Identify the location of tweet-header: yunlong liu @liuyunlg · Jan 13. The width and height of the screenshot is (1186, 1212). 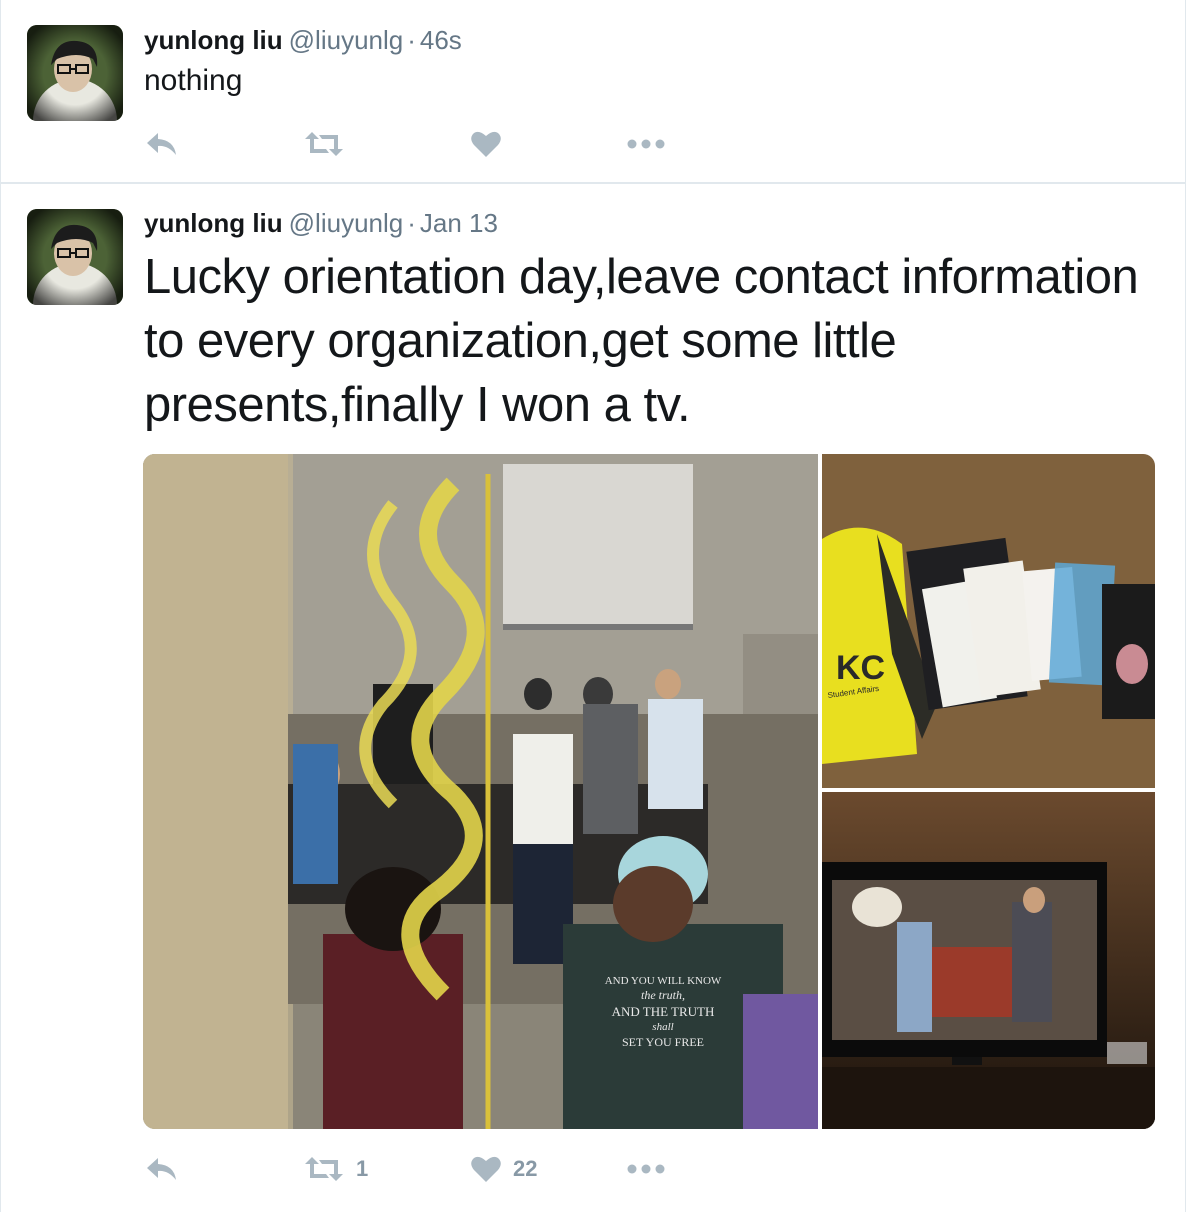
(321, 223).